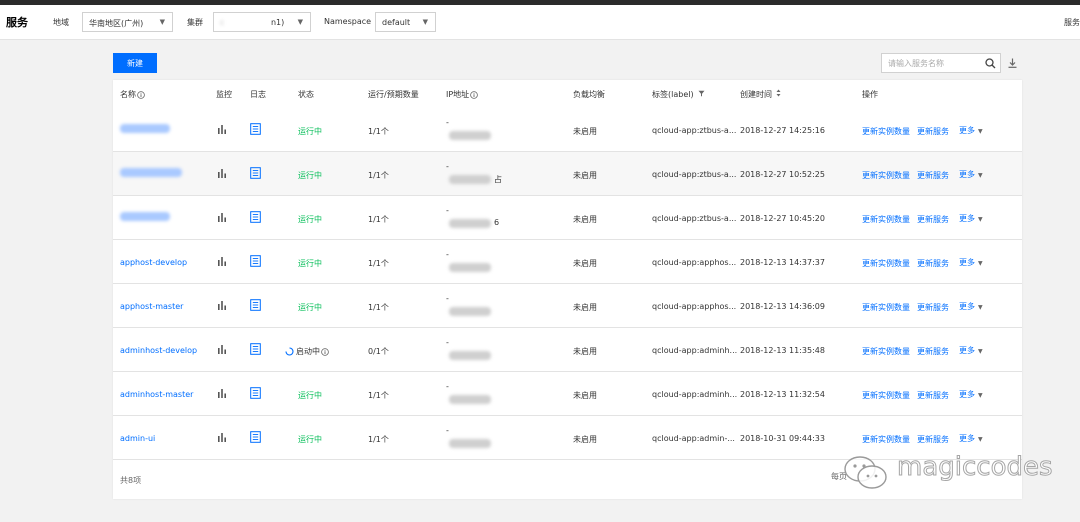 The height and width of the screenshot is (522, 1080). Describe the element at coordinates (135, 63) in the screenshot. I see `new-button: 新建` at that location.